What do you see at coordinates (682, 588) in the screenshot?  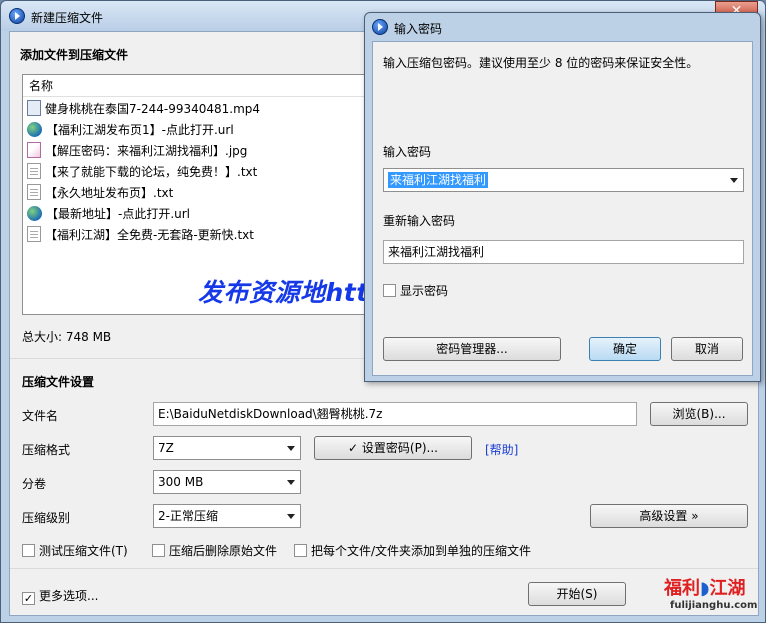 I see `logo-left-text: 福利` at bounding box center [682, 588].